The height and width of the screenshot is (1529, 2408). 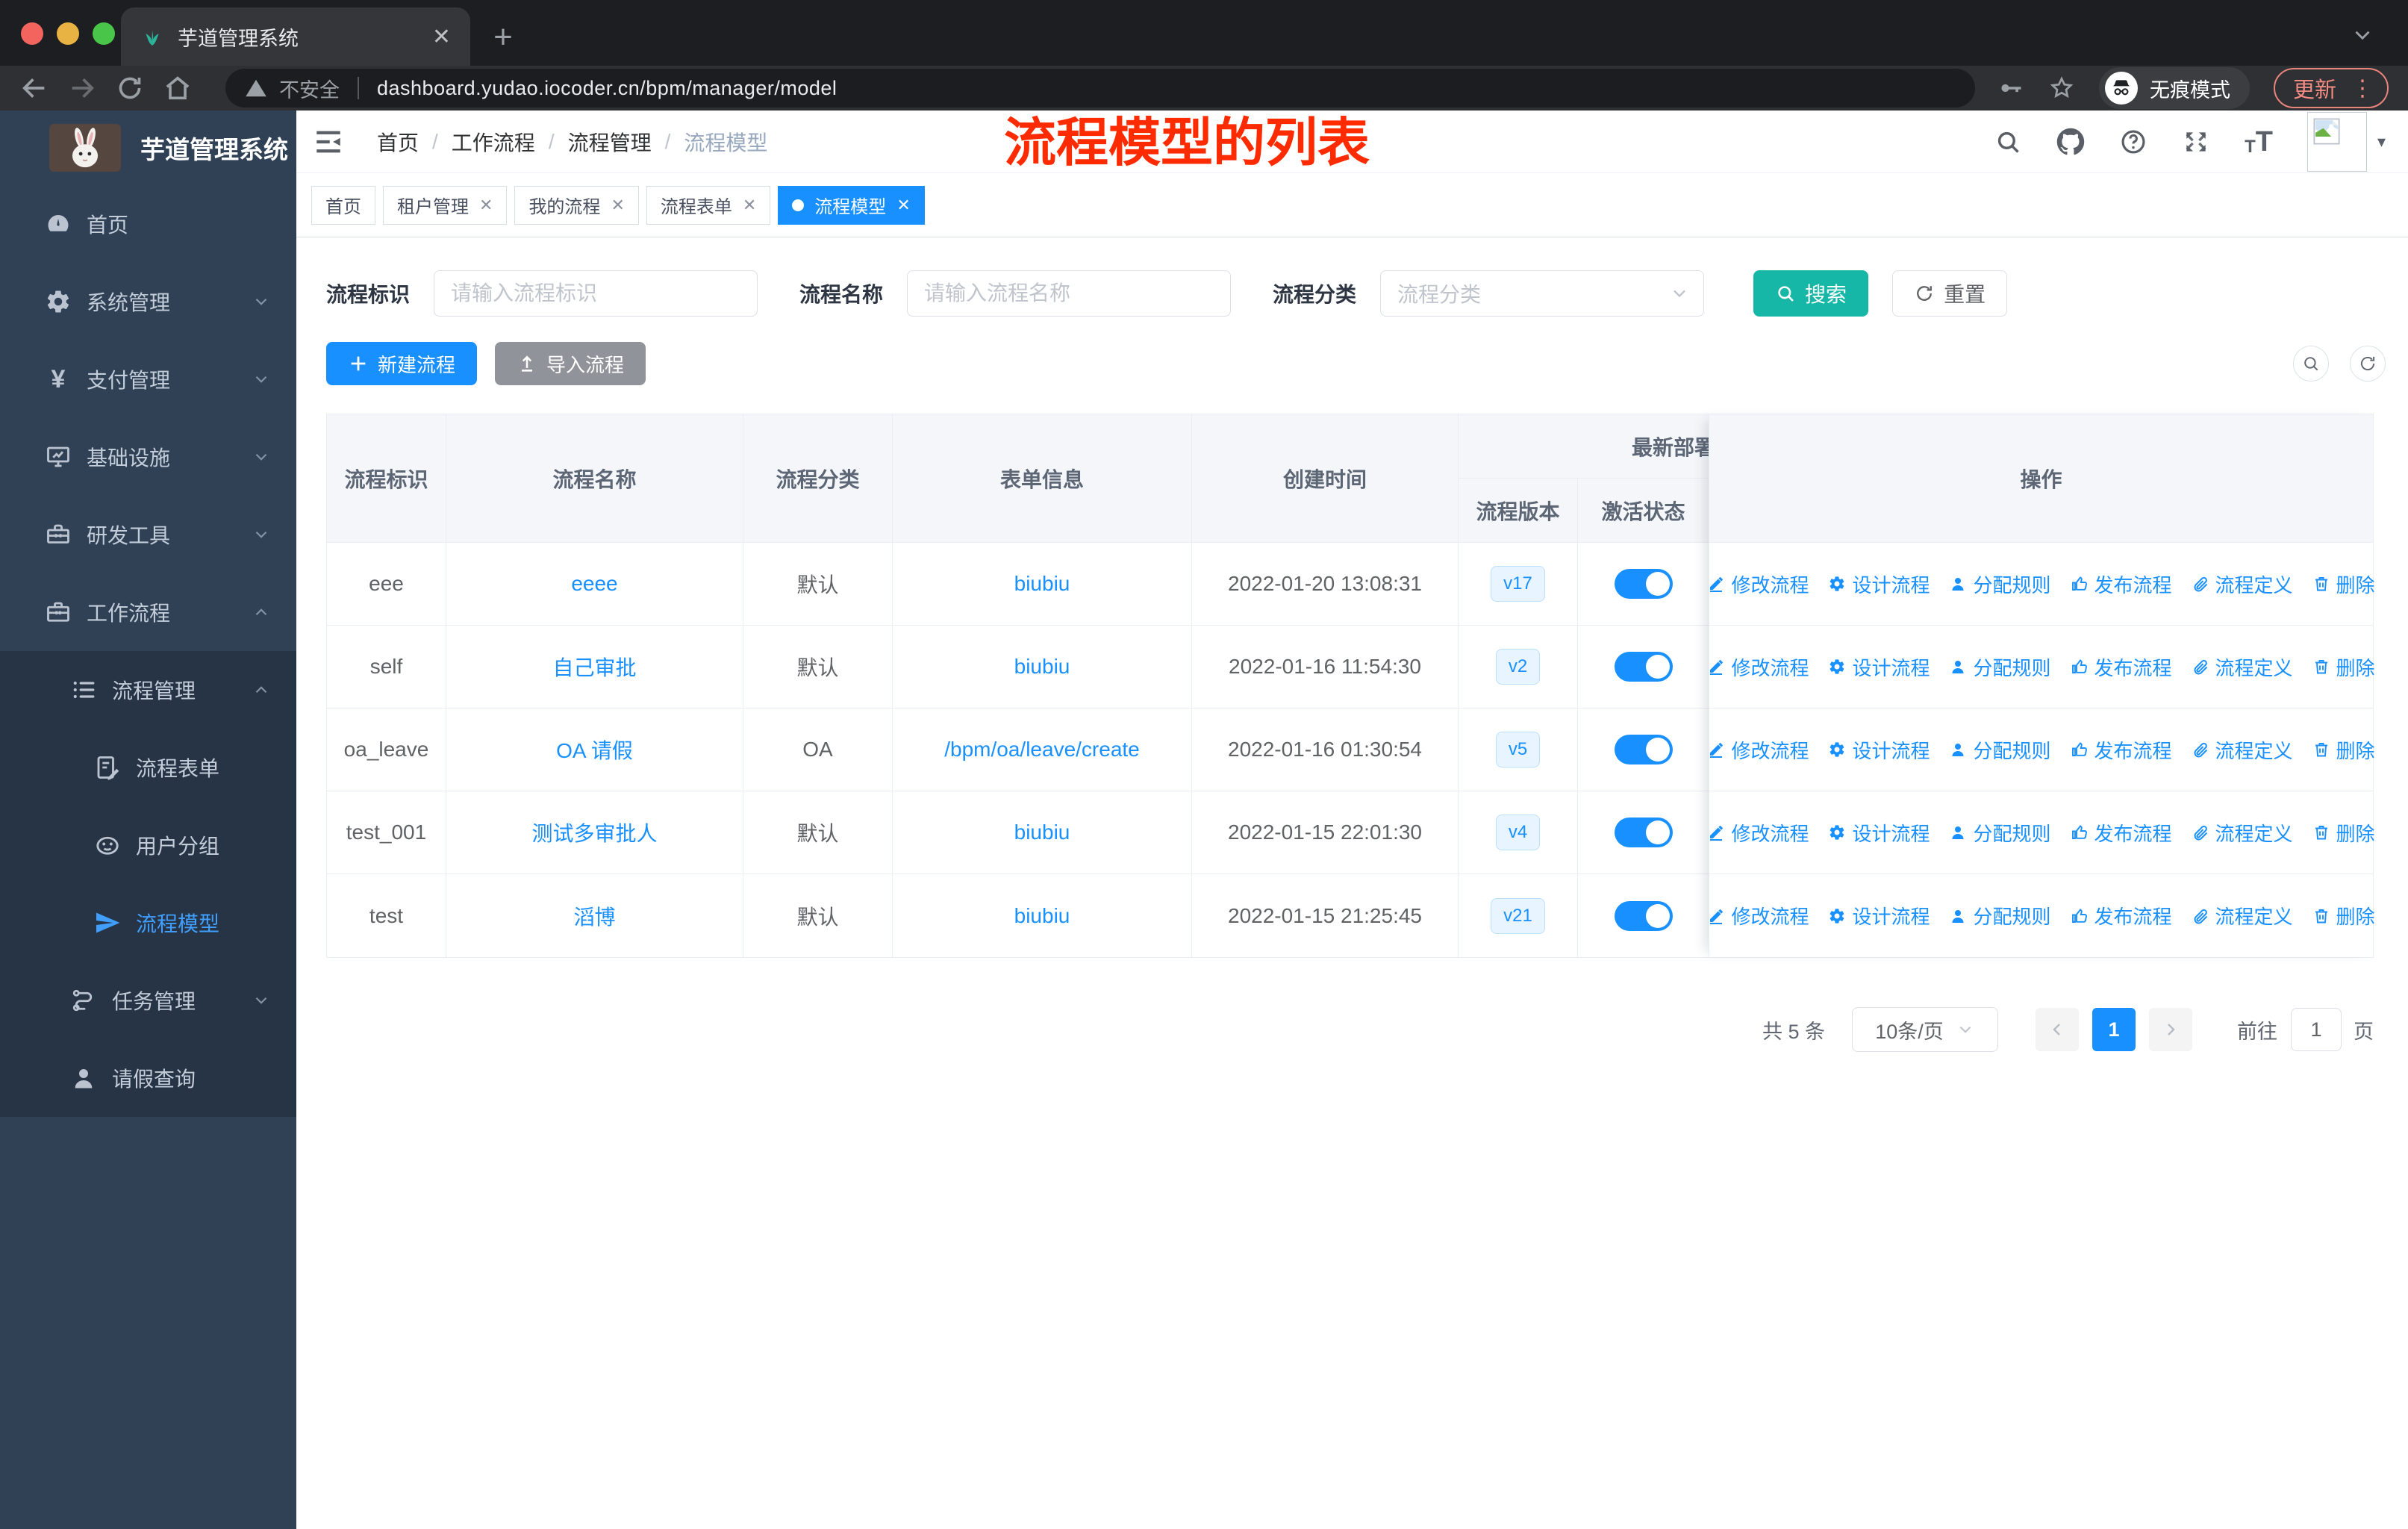 What do you see at coordinates (148, 534) in the screenshot?
I see `sidebar-item-研发工具: 研发工具` at bounding box center [148, 534].